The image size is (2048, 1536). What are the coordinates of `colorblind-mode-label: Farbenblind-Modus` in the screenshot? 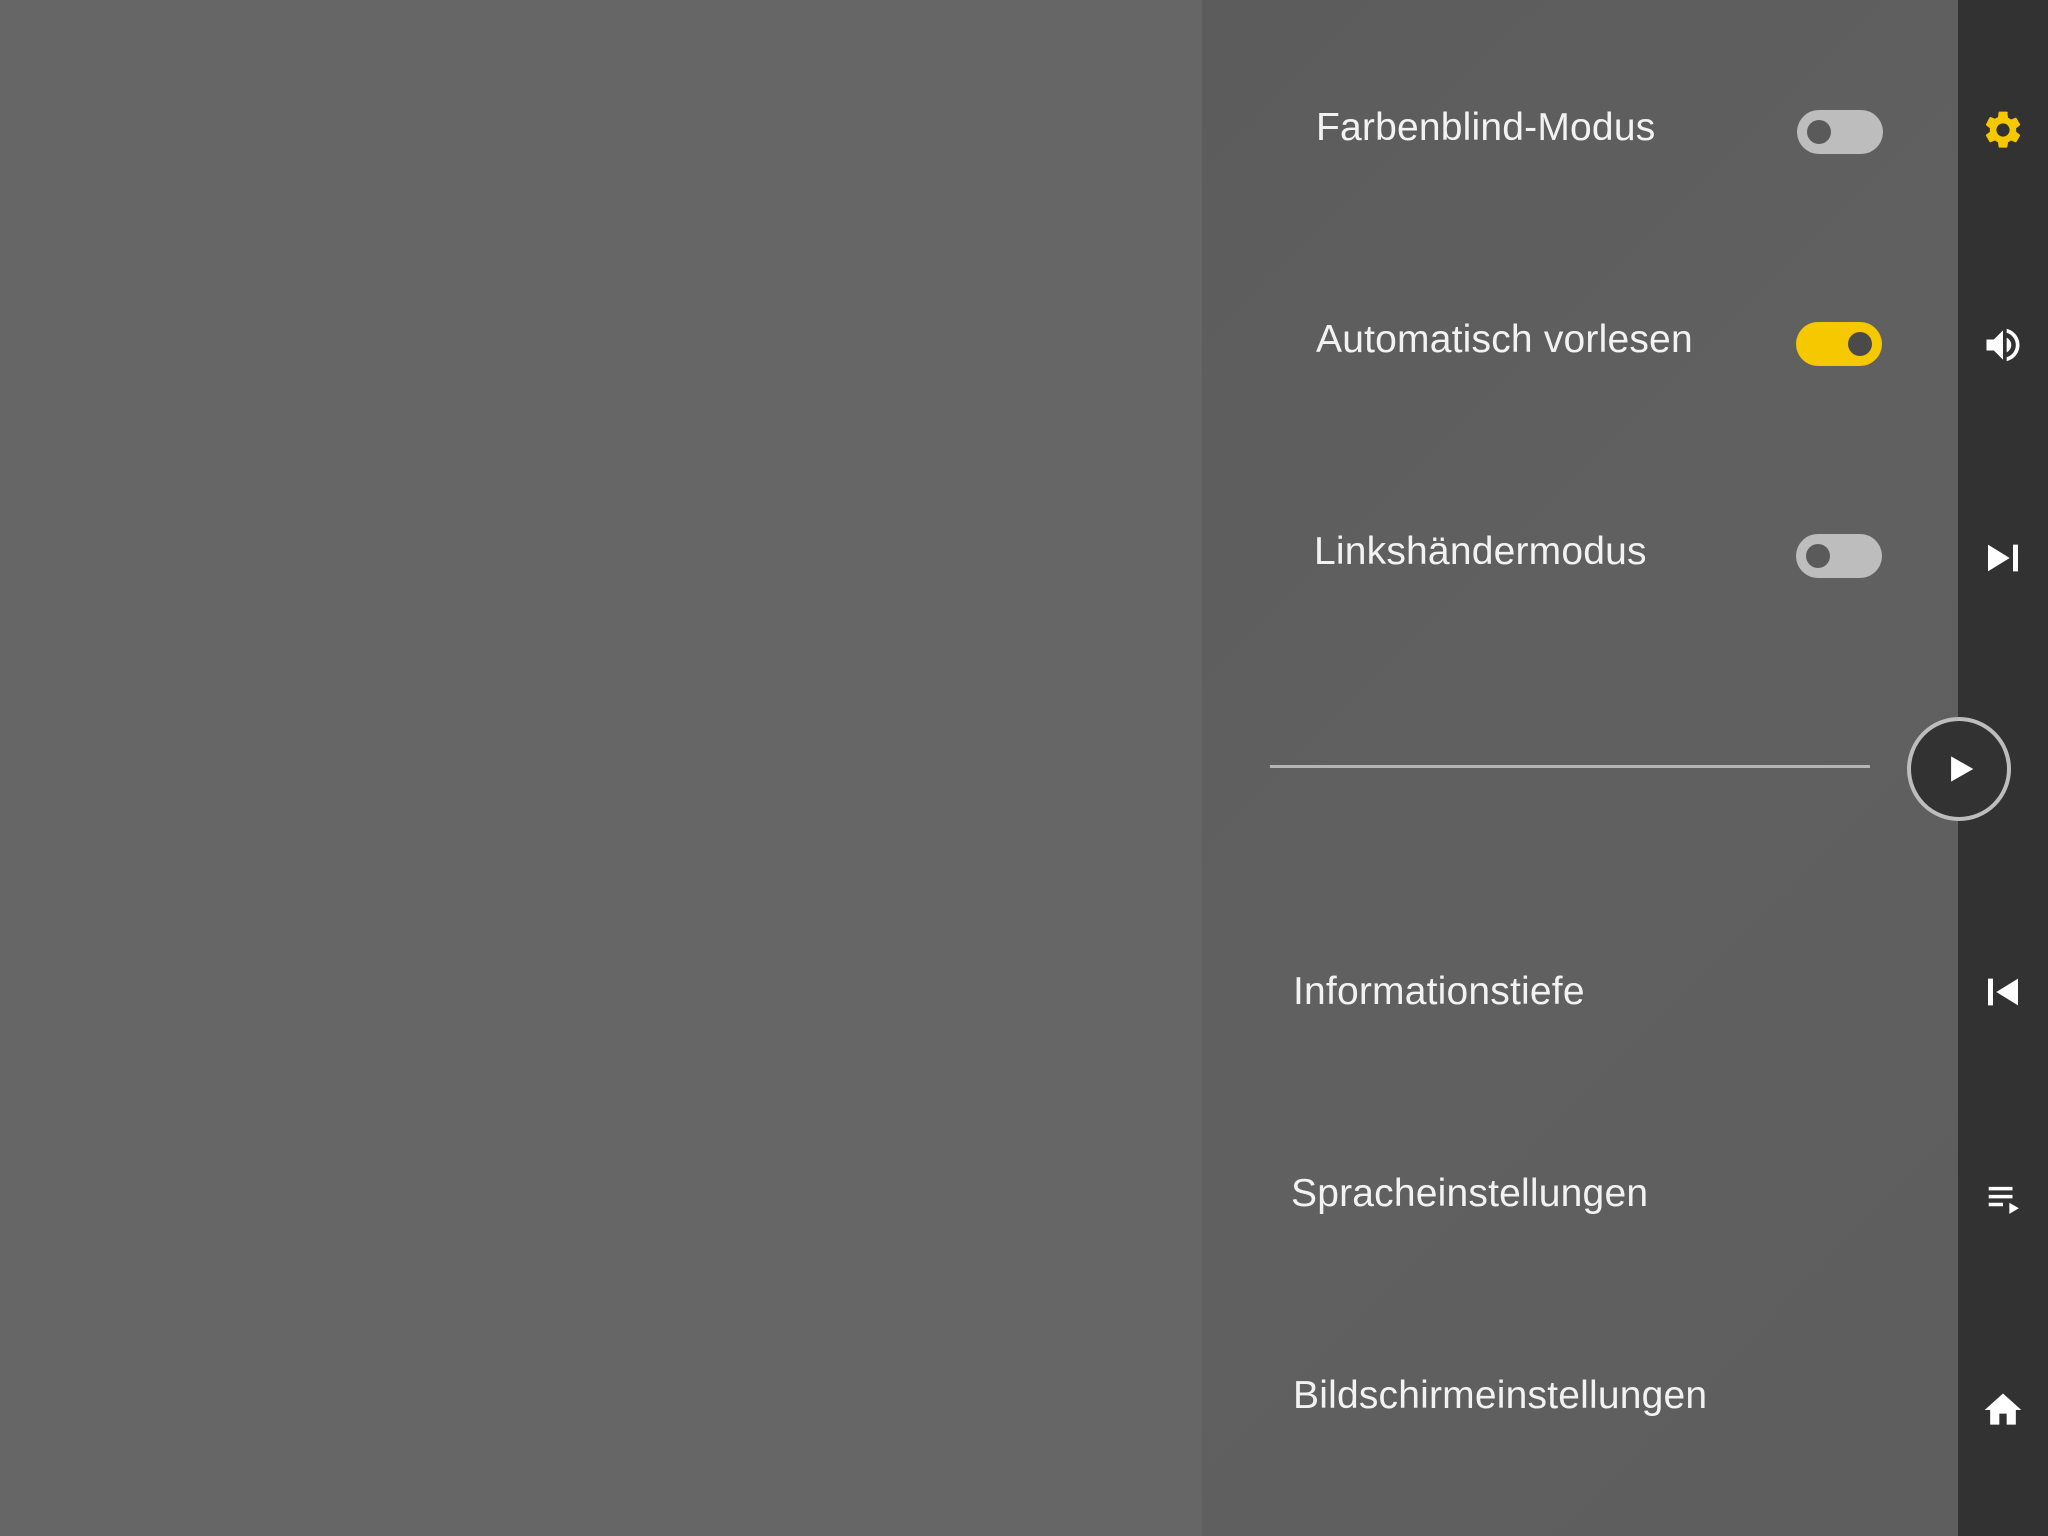 It's located at (1486, 127).